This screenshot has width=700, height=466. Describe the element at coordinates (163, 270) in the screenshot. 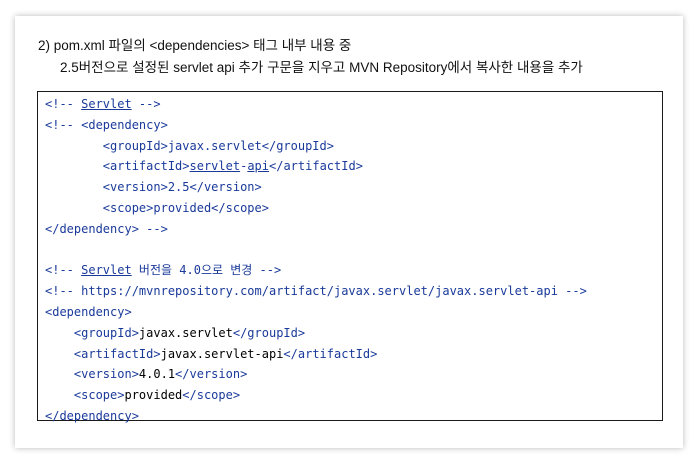

I see `code-line-version-comment: <!-- Servlet 버전을 4.0으로 변경 -->` at that location.